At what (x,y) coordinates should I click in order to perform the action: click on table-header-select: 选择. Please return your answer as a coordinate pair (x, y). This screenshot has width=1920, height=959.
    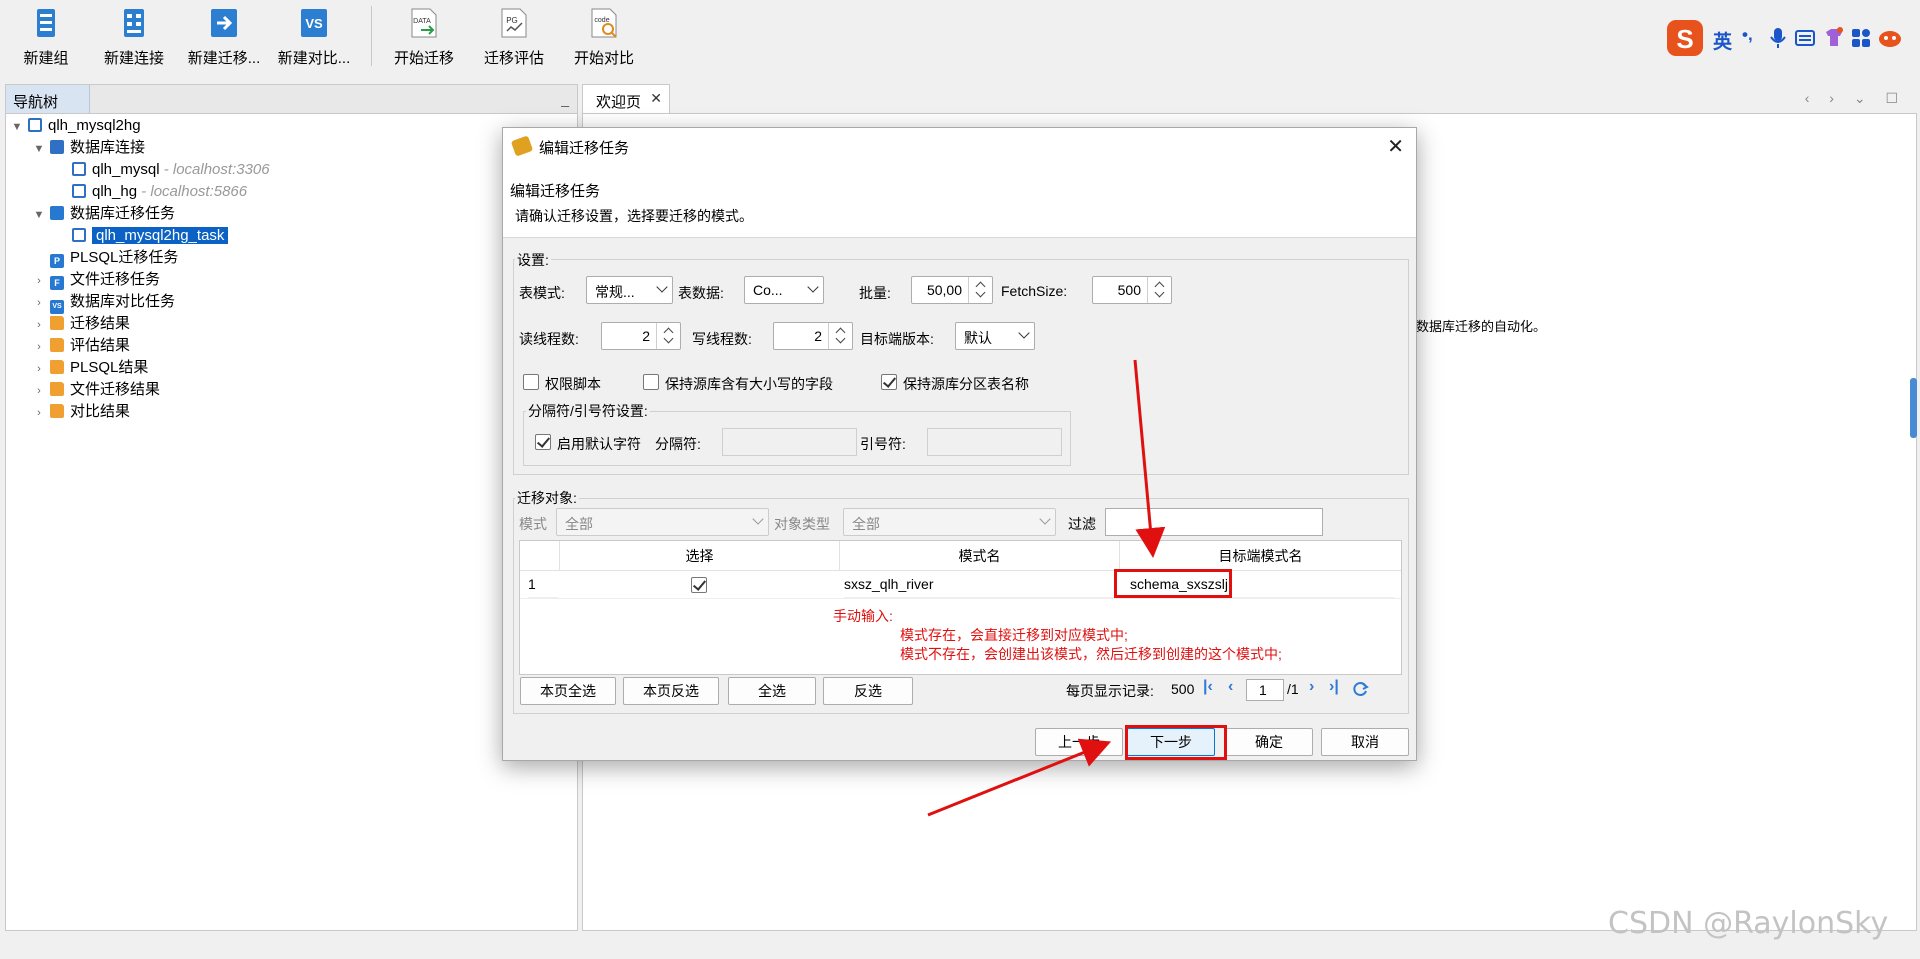
    Looking at the image, I should click on (700, 556).